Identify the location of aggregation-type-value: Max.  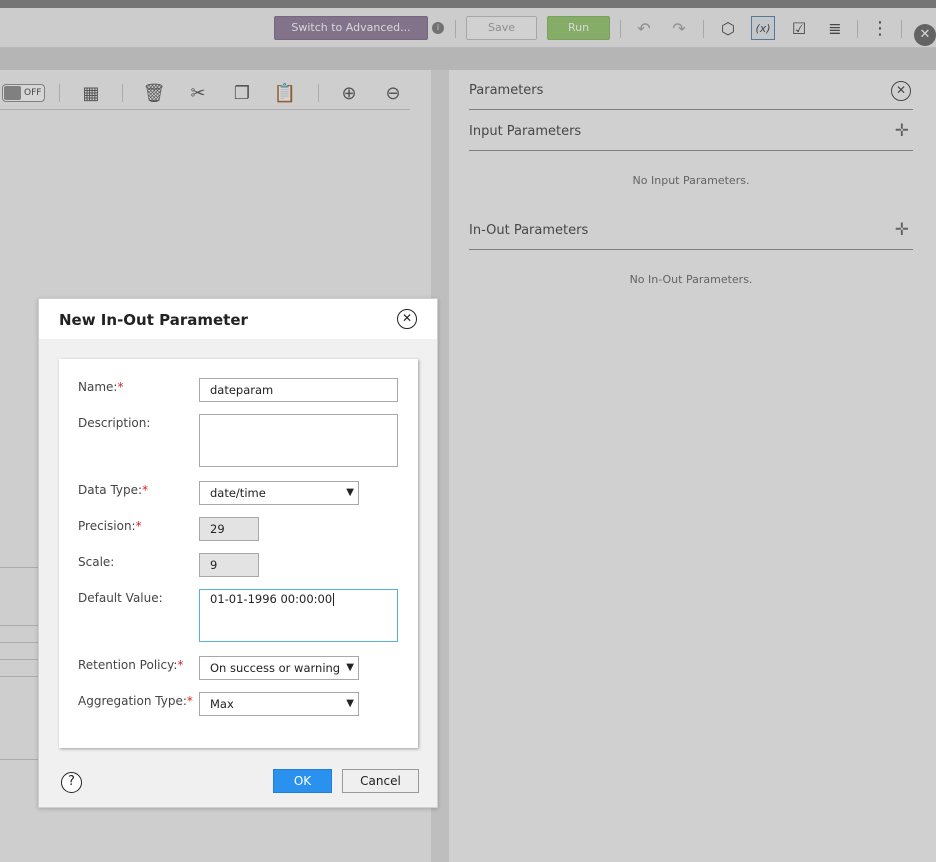
(222, 704).